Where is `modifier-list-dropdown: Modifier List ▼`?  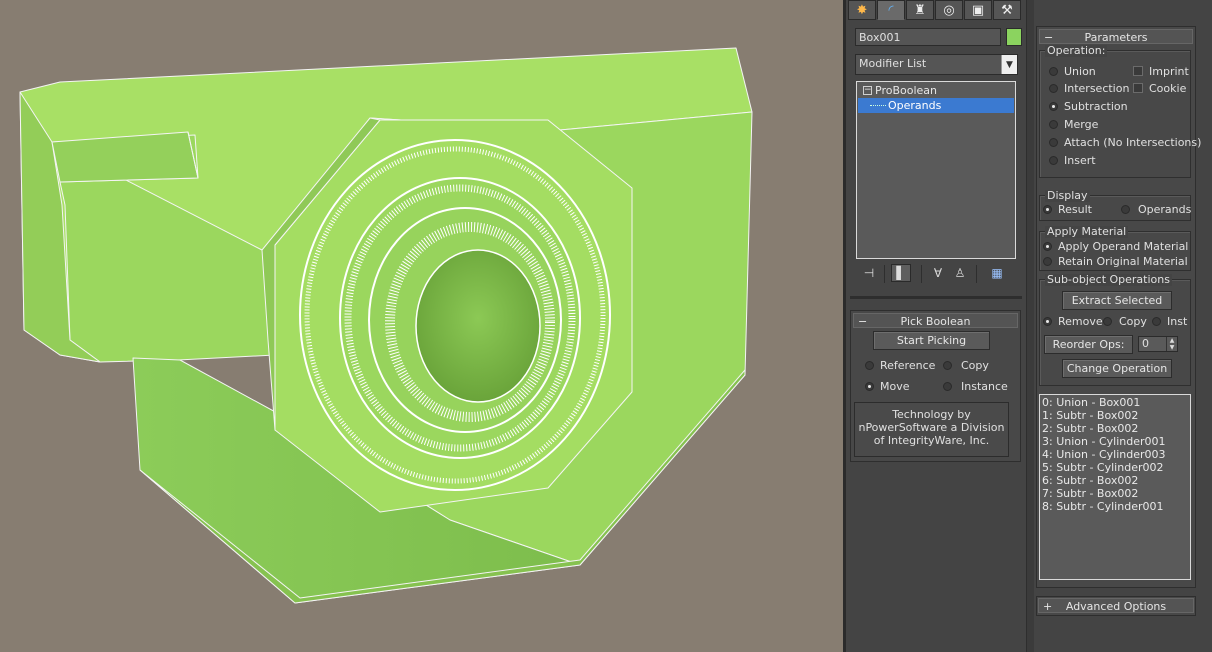
modifier-list-dropdown: Modifier List ▼ is located at coordinates (936, 64).